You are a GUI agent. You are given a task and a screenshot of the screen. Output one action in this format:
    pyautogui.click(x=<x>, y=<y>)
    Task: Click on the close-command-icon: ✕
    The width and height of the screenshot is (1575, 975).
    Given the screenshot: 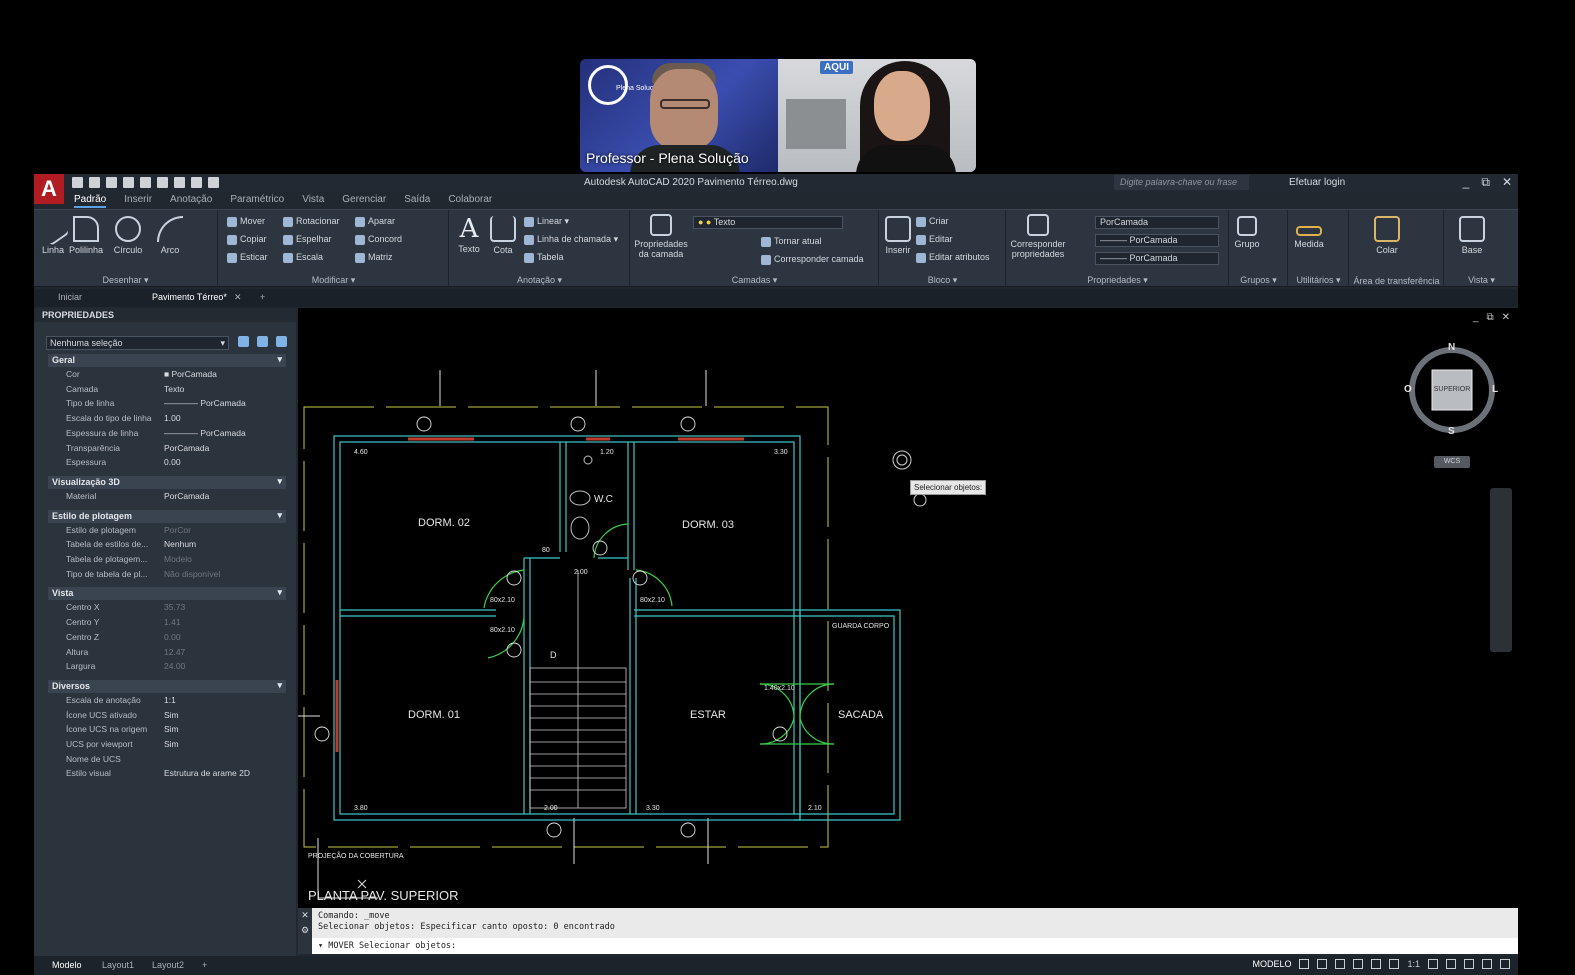 What is the action you would take?
    pyautogui.click(x=305, y=915)
    